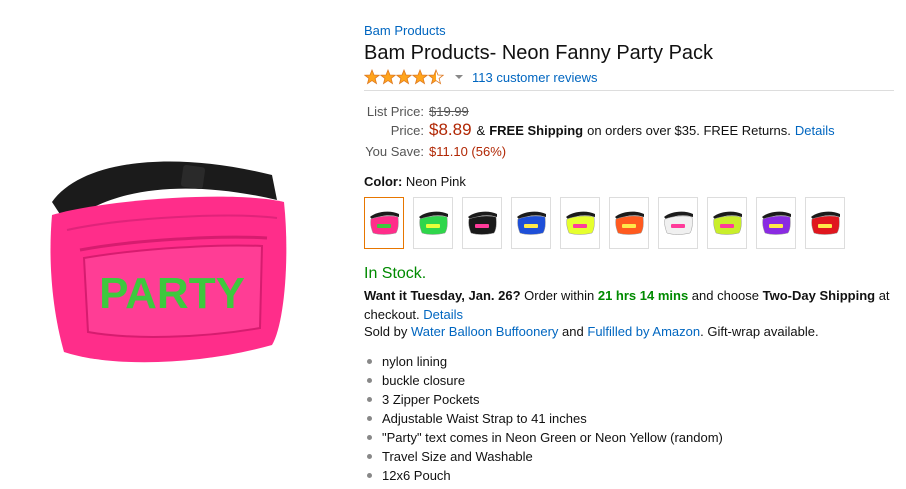 The height and width of the screenshot is (489, 906). What do you see at coordinates (543, 399) in the screenshot?
I see `feature-bullet: 3 Zipper Pockets` at bounding box center [543, 399].